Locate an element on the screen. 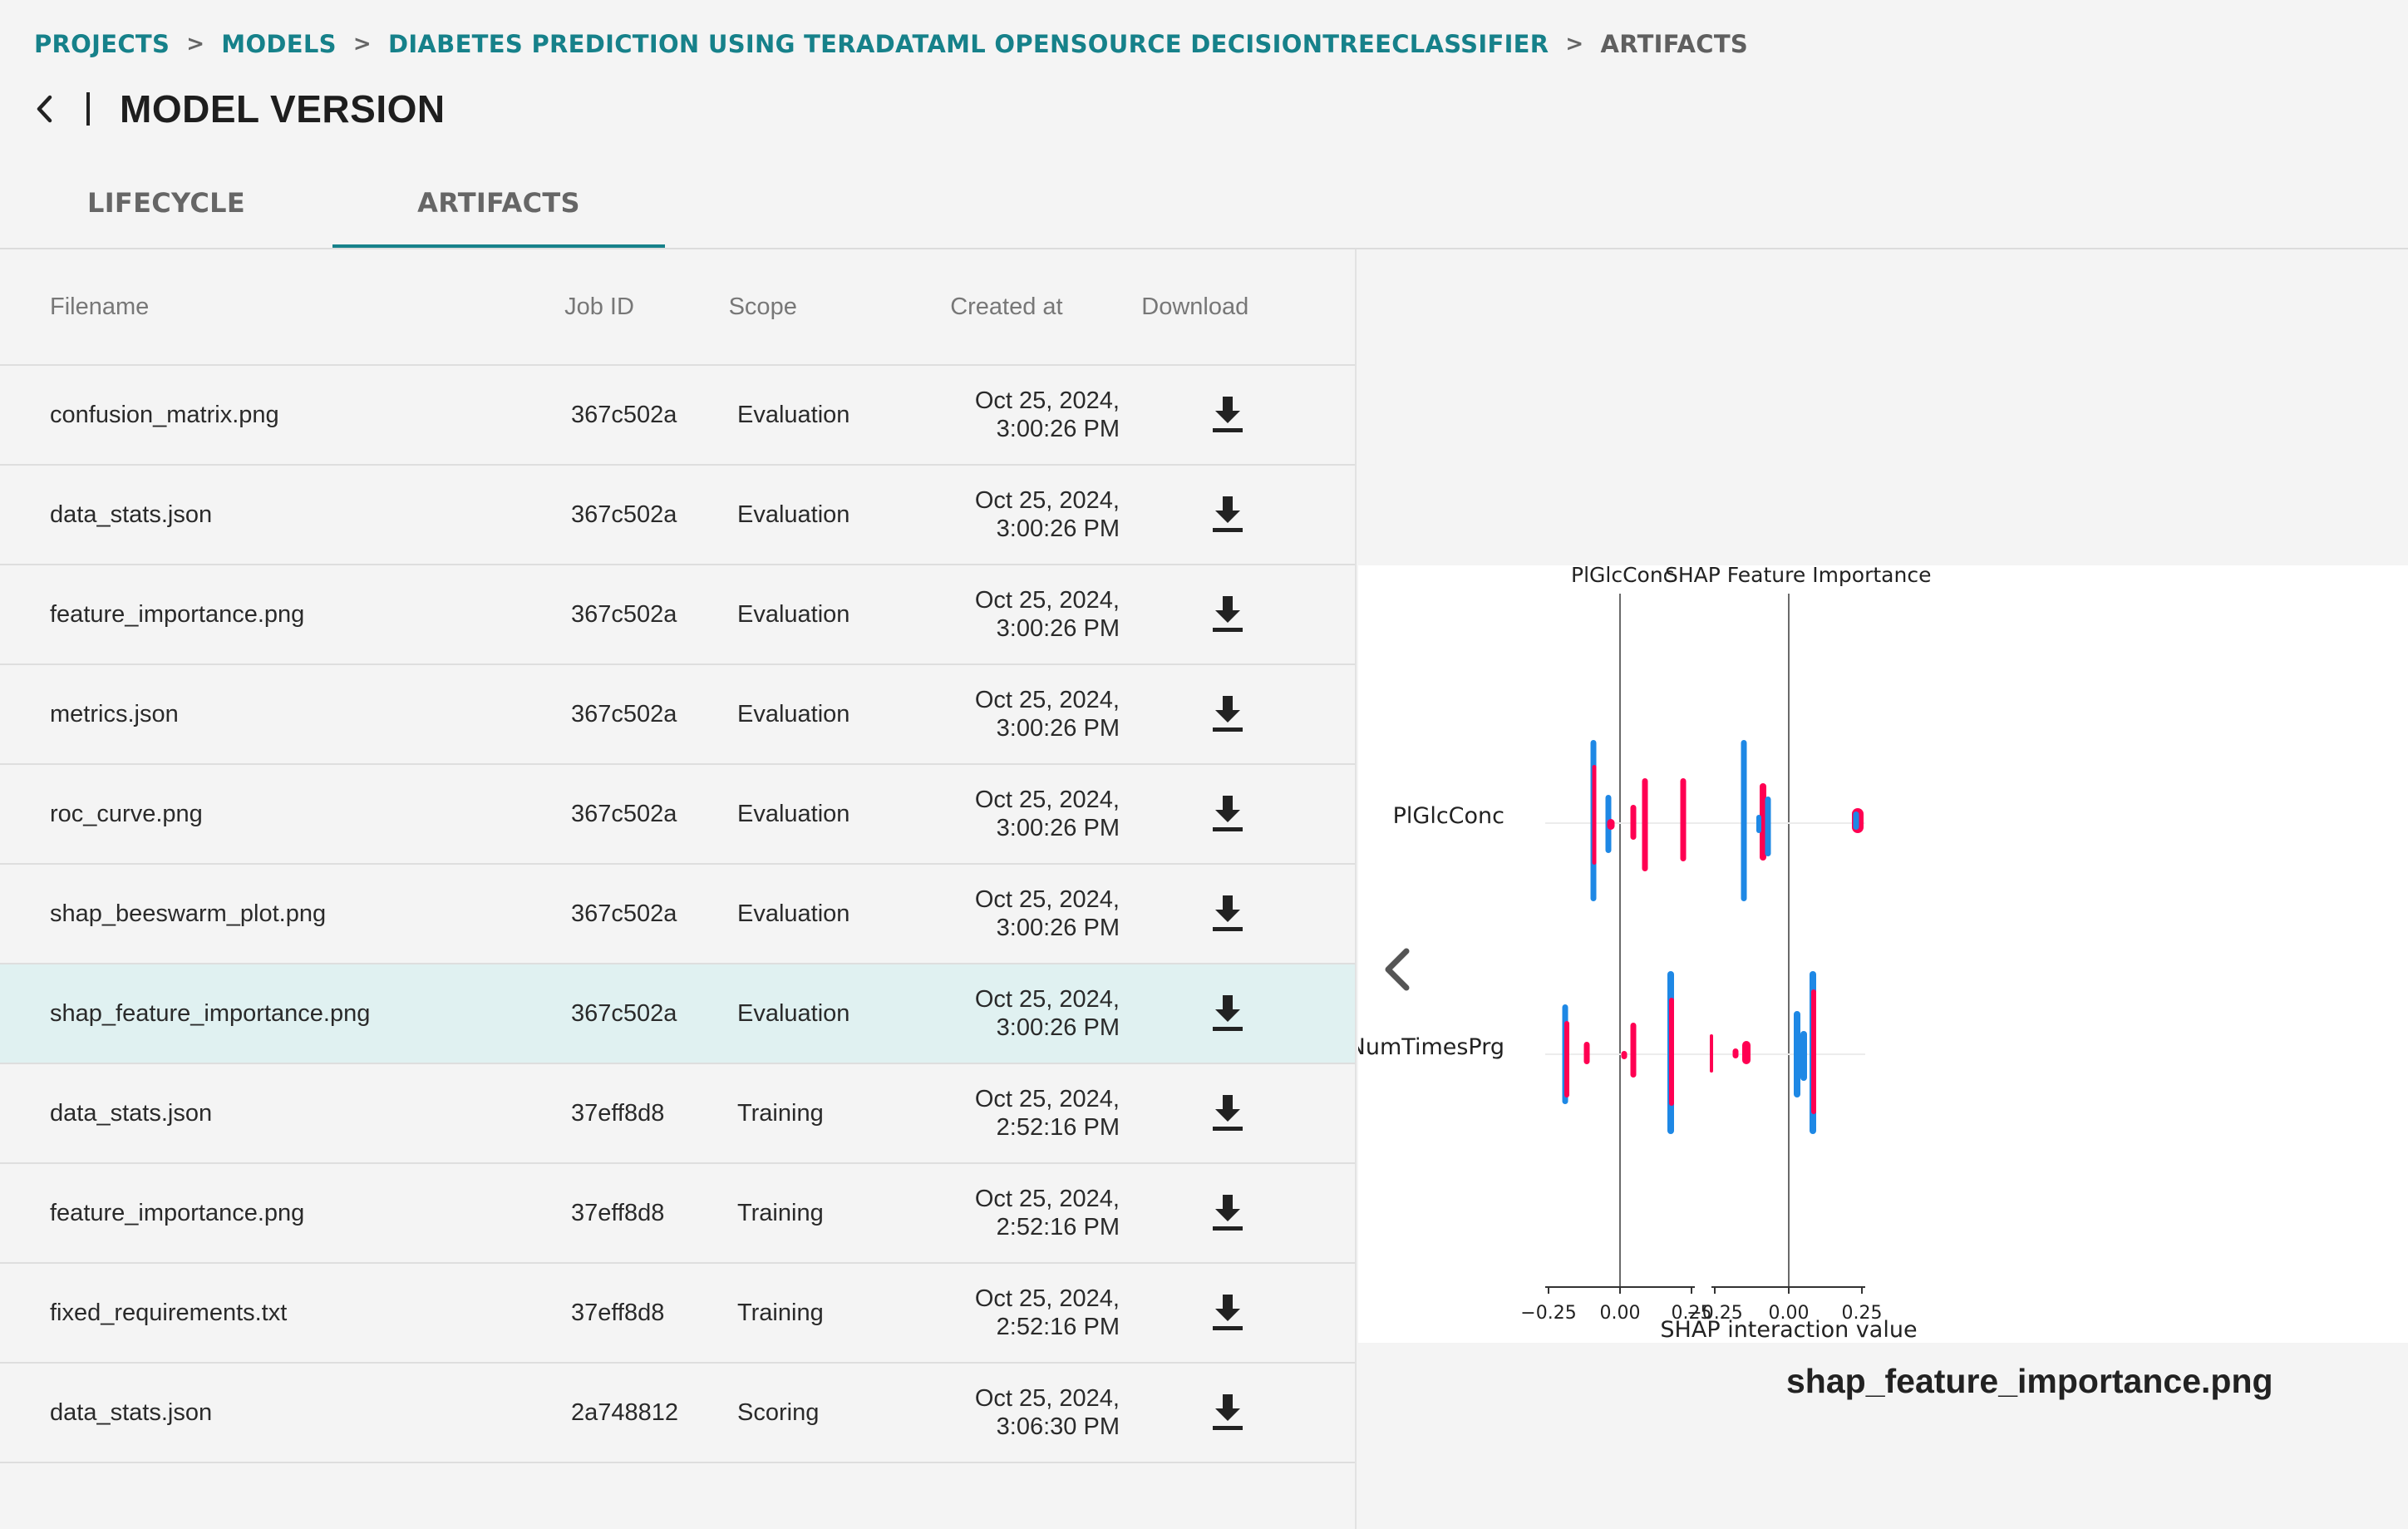 The height and width of the screenshot is (1529, 2408). cell-filename: shap_feature_importance.png is located at coordinates (210, 1013).